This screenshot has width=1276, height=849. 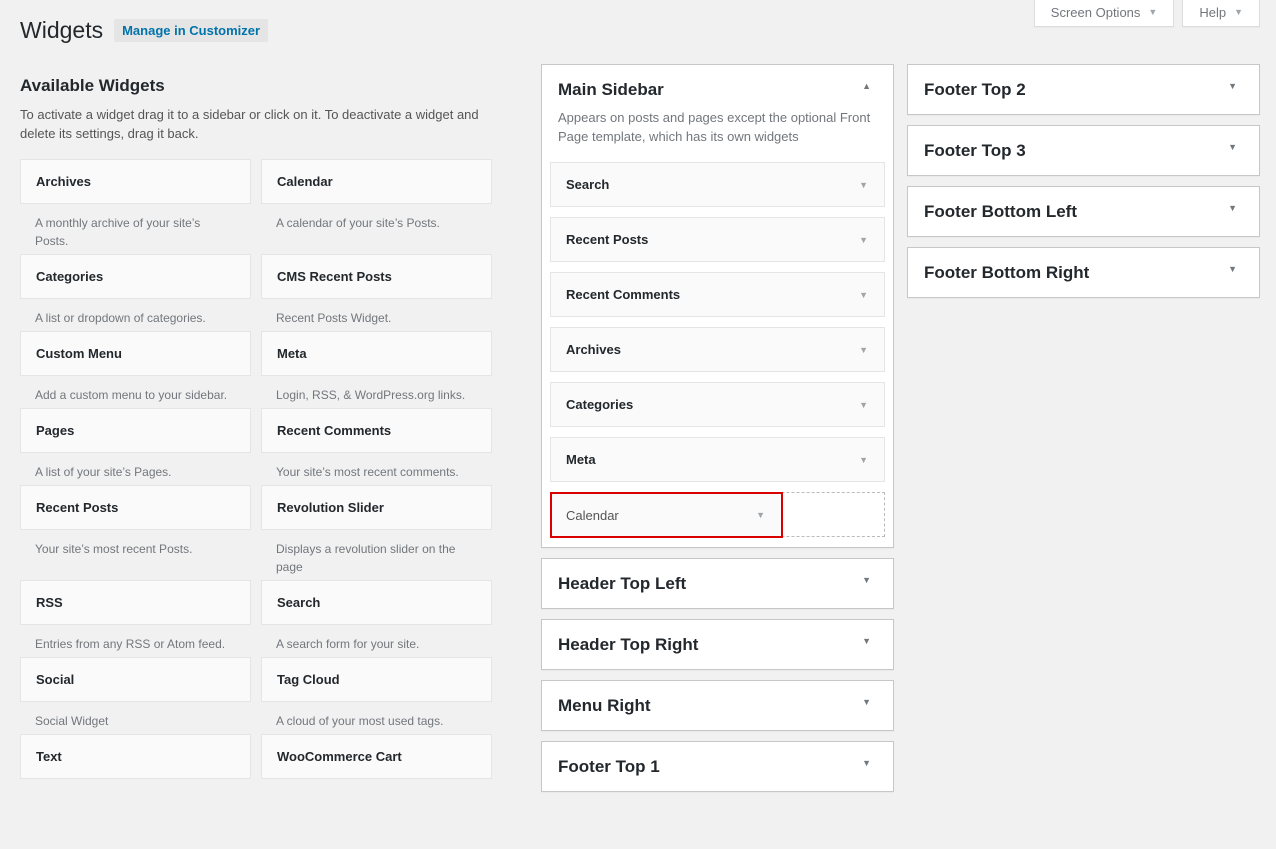 I want to click on widget-title: Tag Cloud, so click(x=376, y=679).